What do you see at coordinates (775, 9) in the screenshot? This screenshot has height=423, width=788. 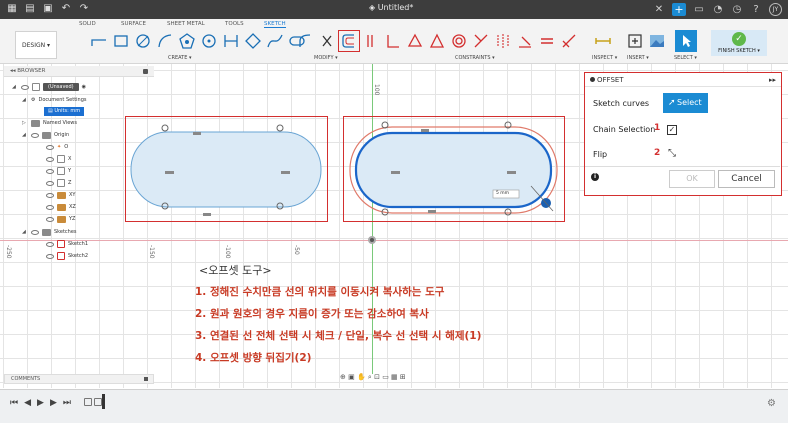 I see `avatar: JY` at bounding box center [775, 9].